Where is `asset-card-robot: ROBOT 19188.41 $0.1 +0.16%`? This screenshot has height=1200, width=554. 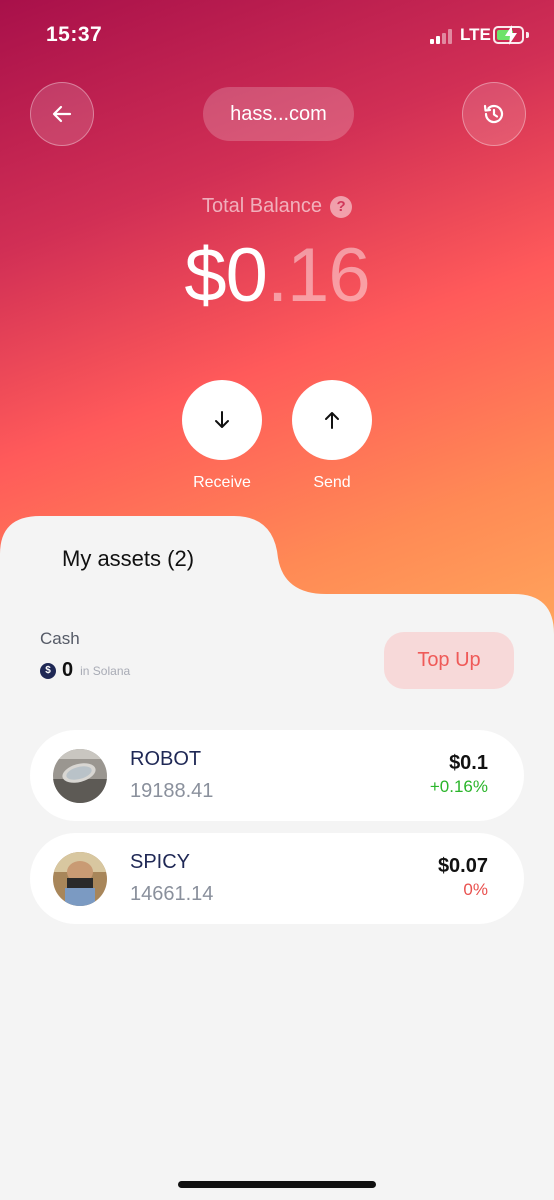
asset-card-robot: ROBOT 19188.41 $0.1 +0.16% is located at coordinates (277, 775).